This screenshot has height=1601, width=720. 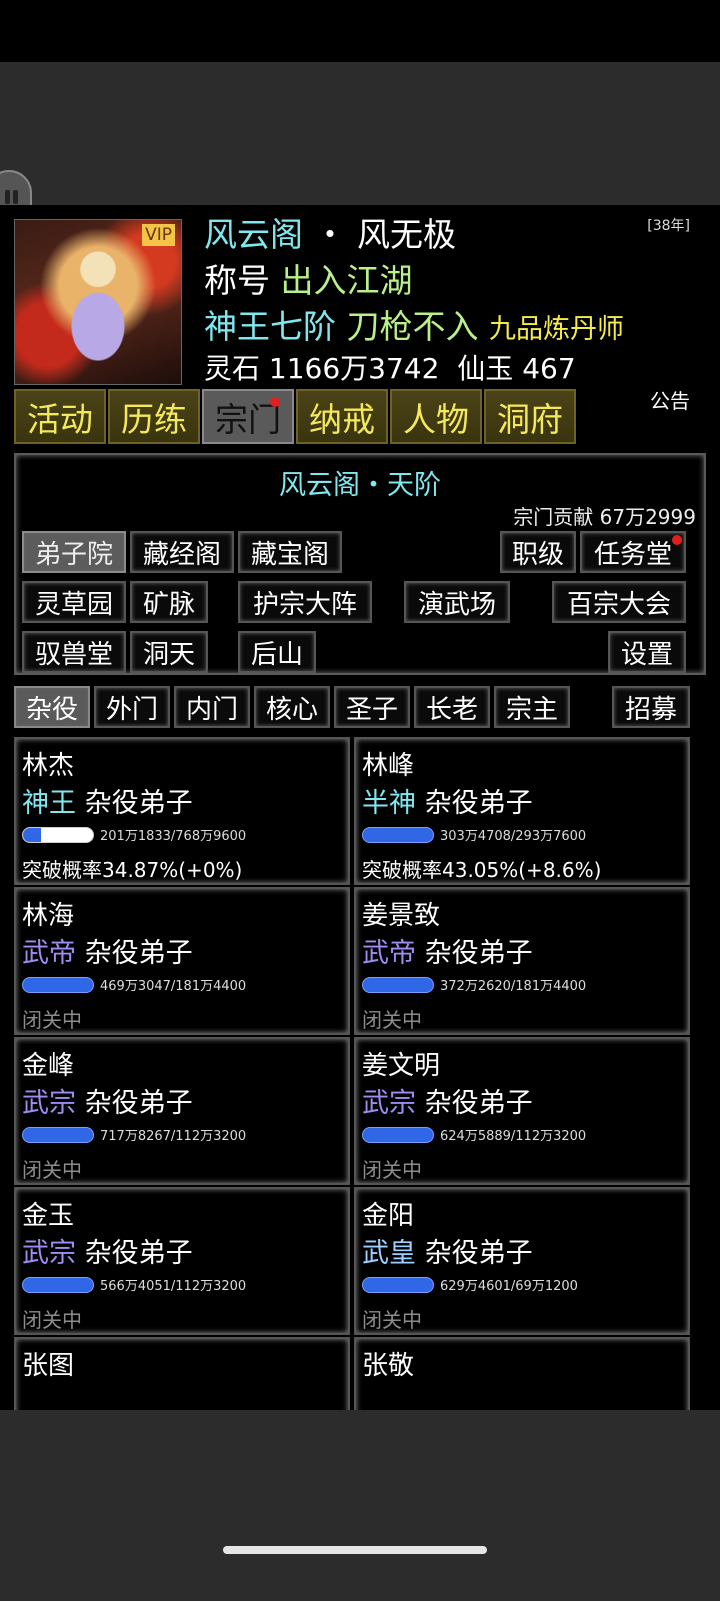 I want to click on spirit-label: 灵石, so click(x=232, y=368).